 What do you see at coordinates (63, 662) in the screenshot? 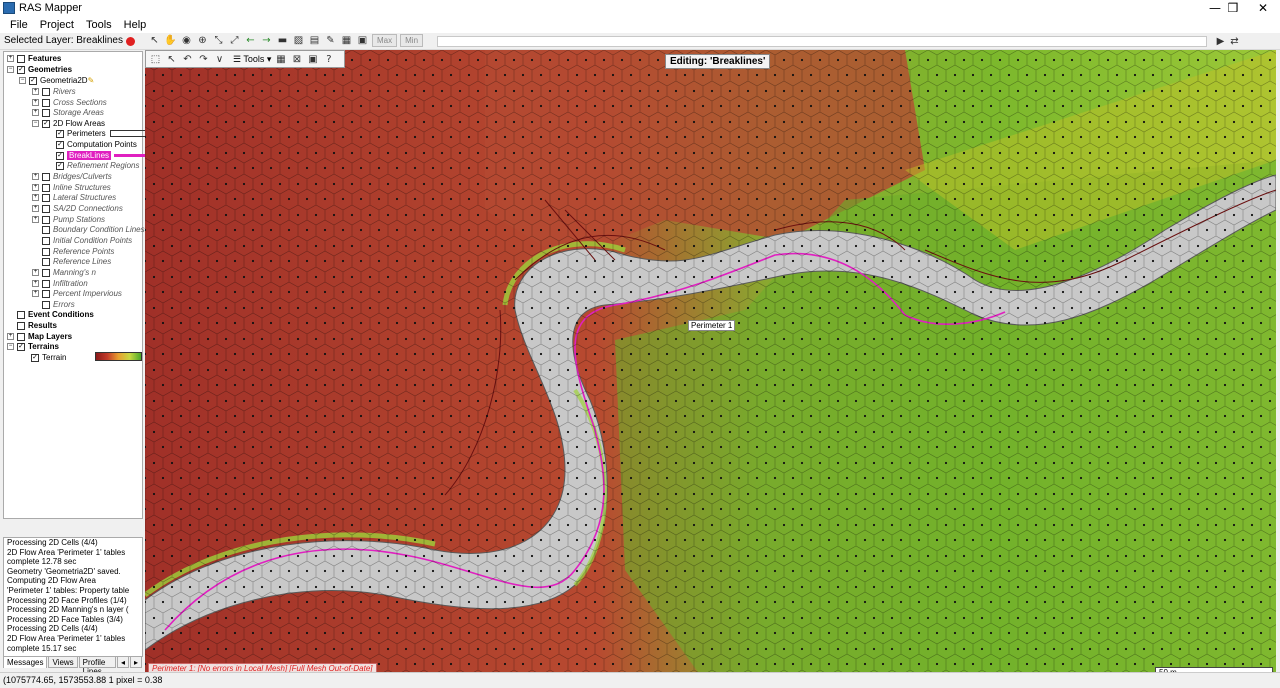
I see `tab-views: Views` at bounding box center [63, 662].